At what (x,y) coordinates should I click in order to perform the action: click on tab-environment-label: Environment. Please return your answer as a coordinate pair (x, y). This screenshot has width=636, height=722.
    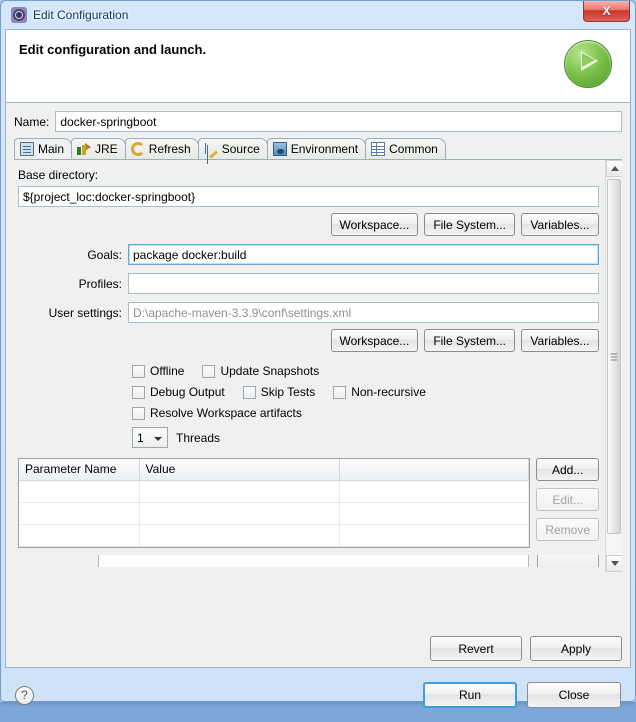
    Looking at the image, I should click on (324, 149).